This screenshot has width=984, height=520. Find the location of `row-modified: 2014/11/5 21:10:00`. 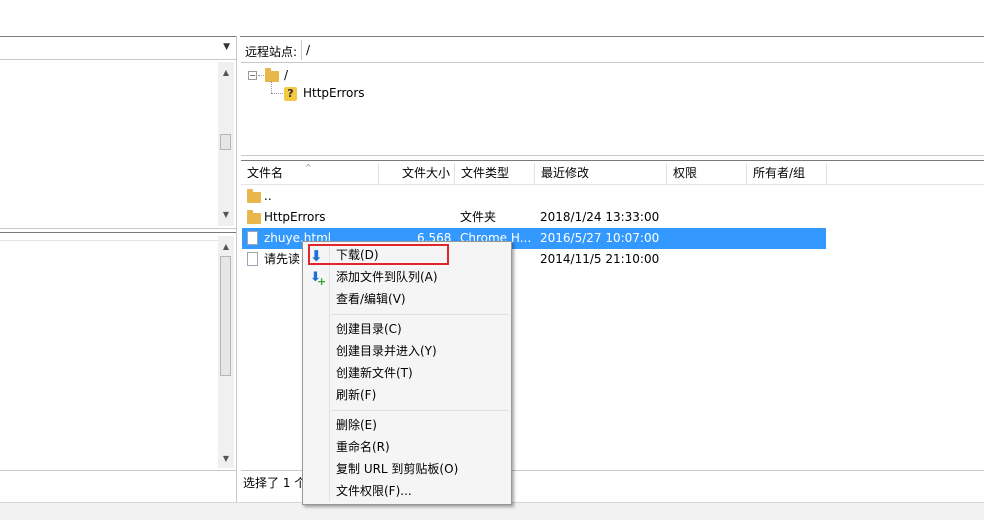

row-modified: 2014/11/5 21:10:00 is located at coordinates (600, 259).